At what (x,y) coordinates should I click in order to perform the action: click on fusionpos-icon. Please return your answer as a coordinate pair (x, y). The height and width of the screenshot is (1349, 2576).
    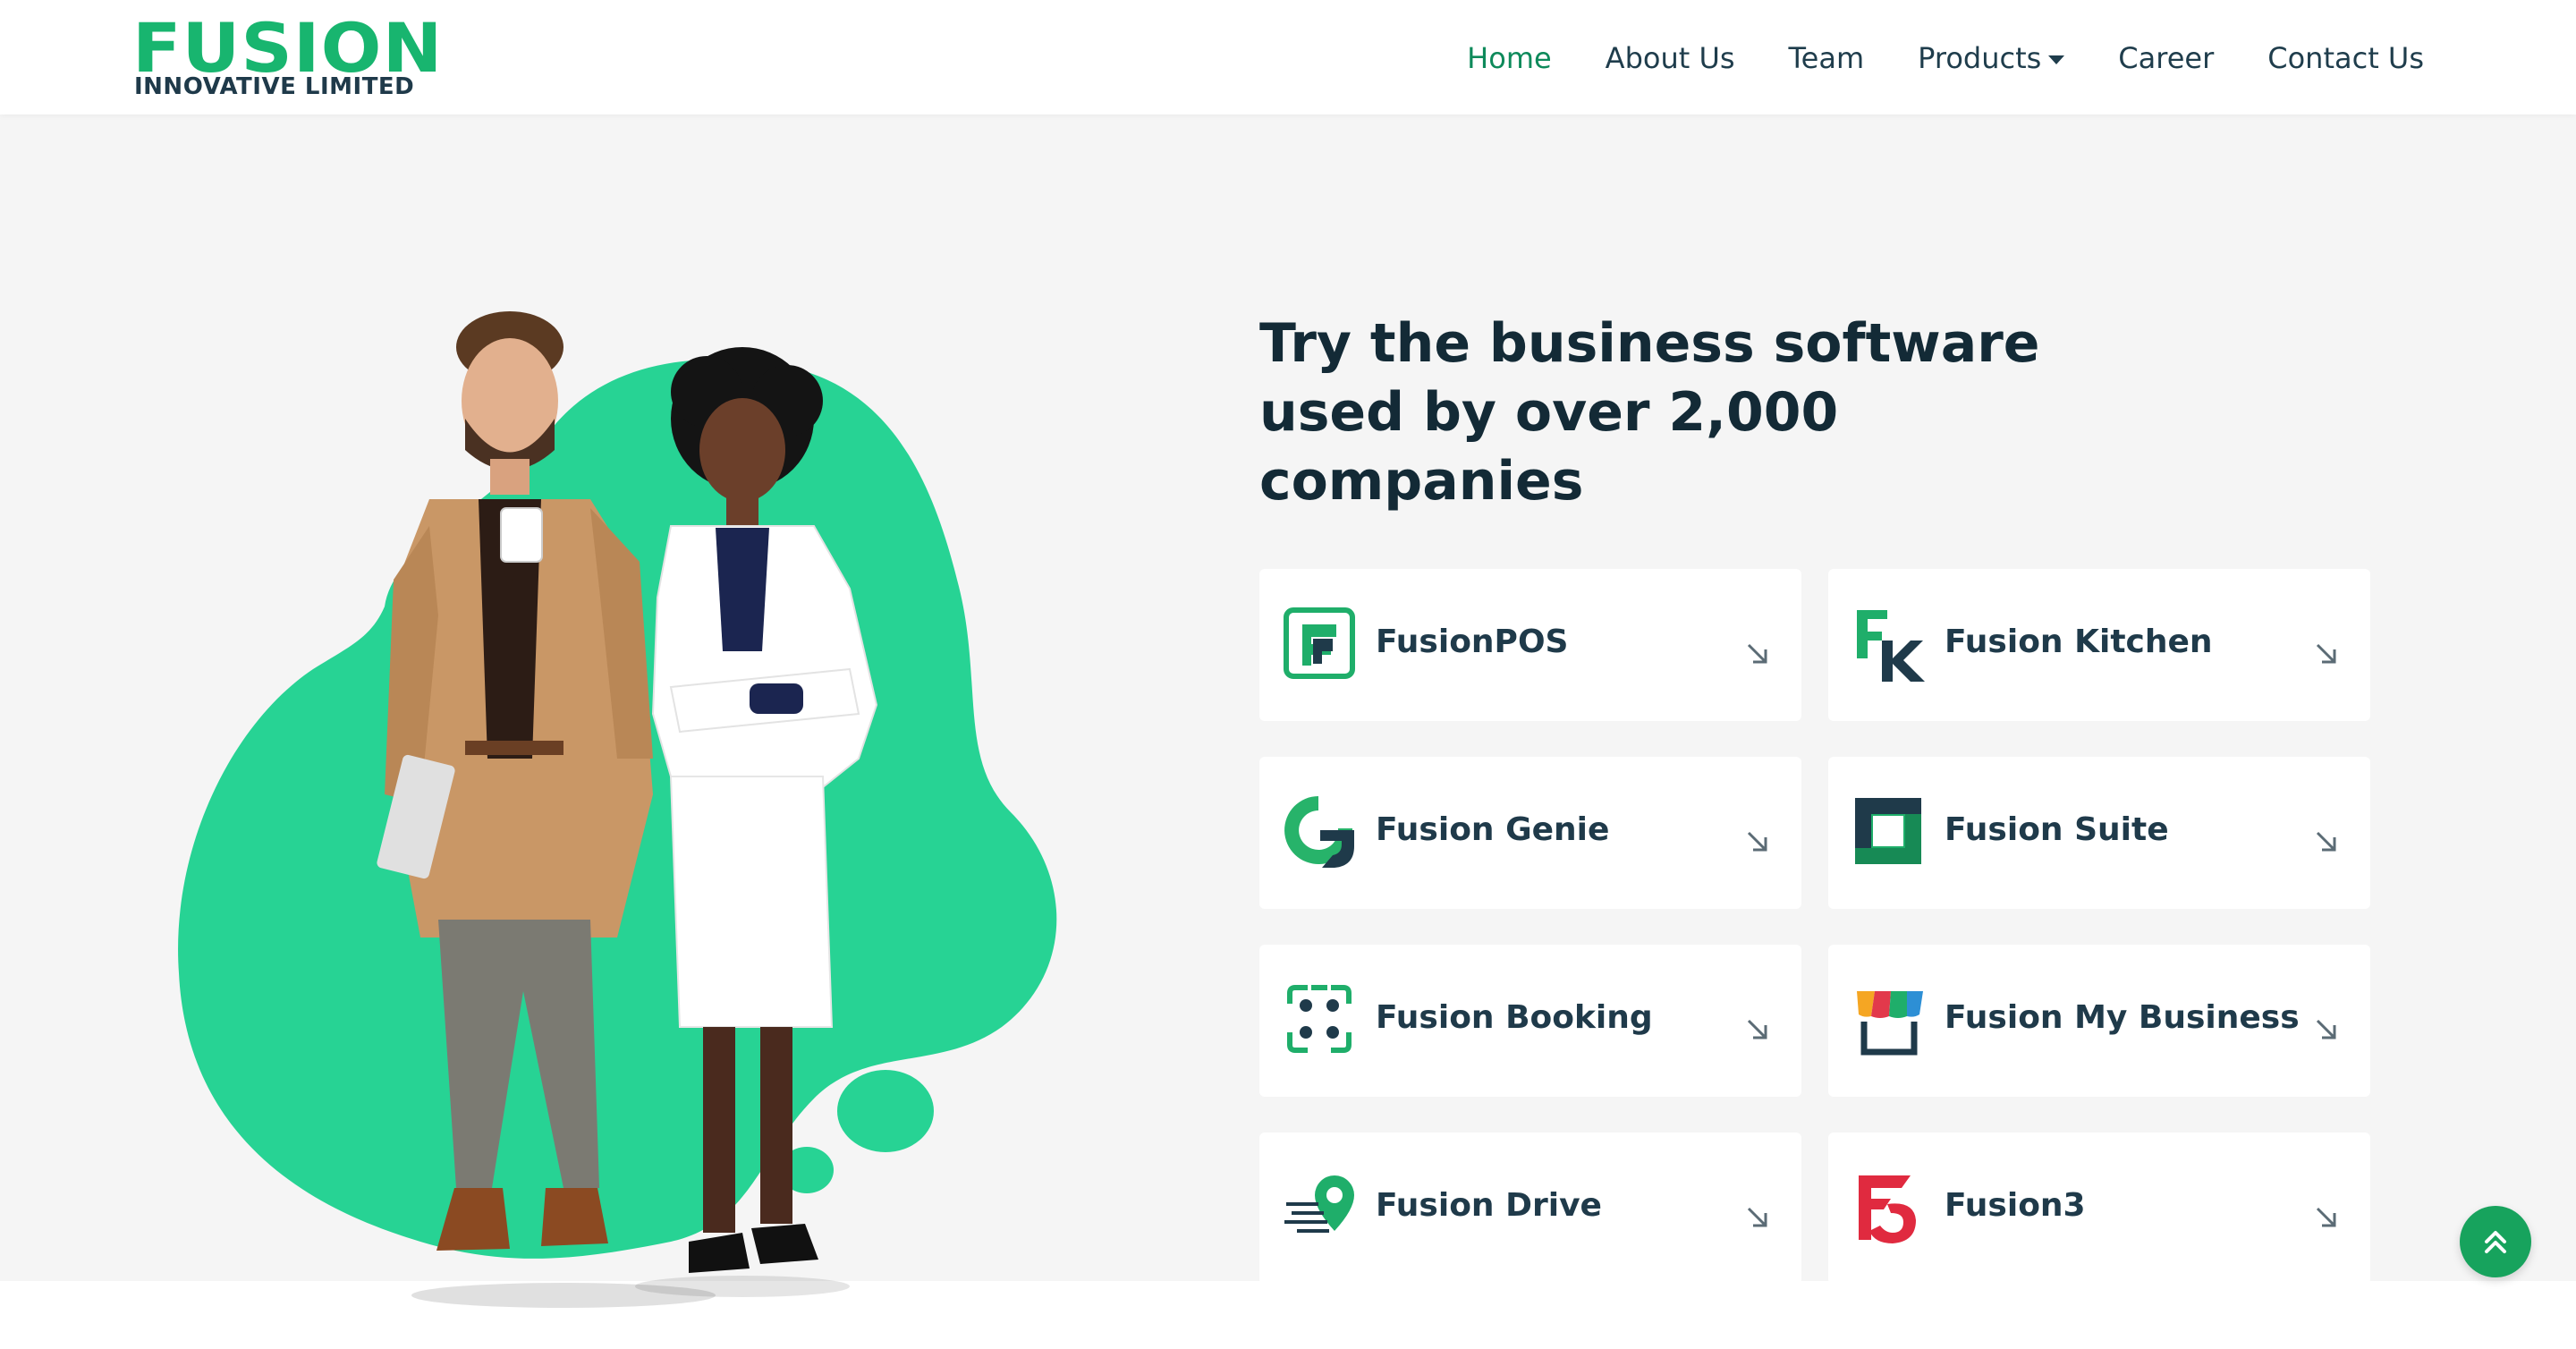
    Looking at the image, I should click on (1319, 643).